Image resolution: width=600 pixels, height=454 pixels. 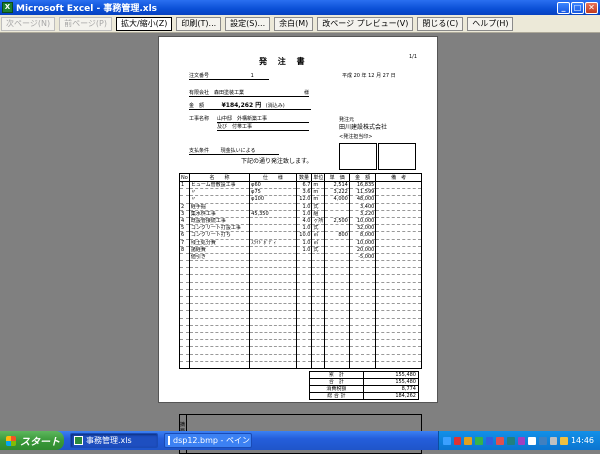 What do you see at coordinates (362, 214) in the screenshot?
I see `cell-amount: 3,220` at bounding box center [362, 214].